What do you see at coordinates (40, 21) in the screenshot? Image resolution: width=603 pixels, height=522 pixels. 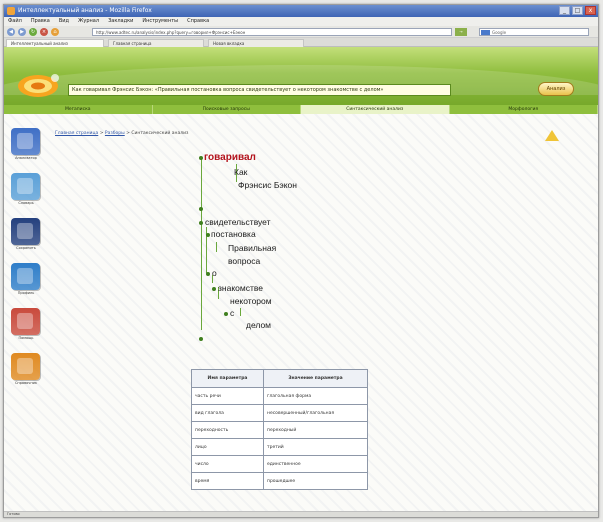 I see `menu-edit: Правка` at bounding box center [40, 21].